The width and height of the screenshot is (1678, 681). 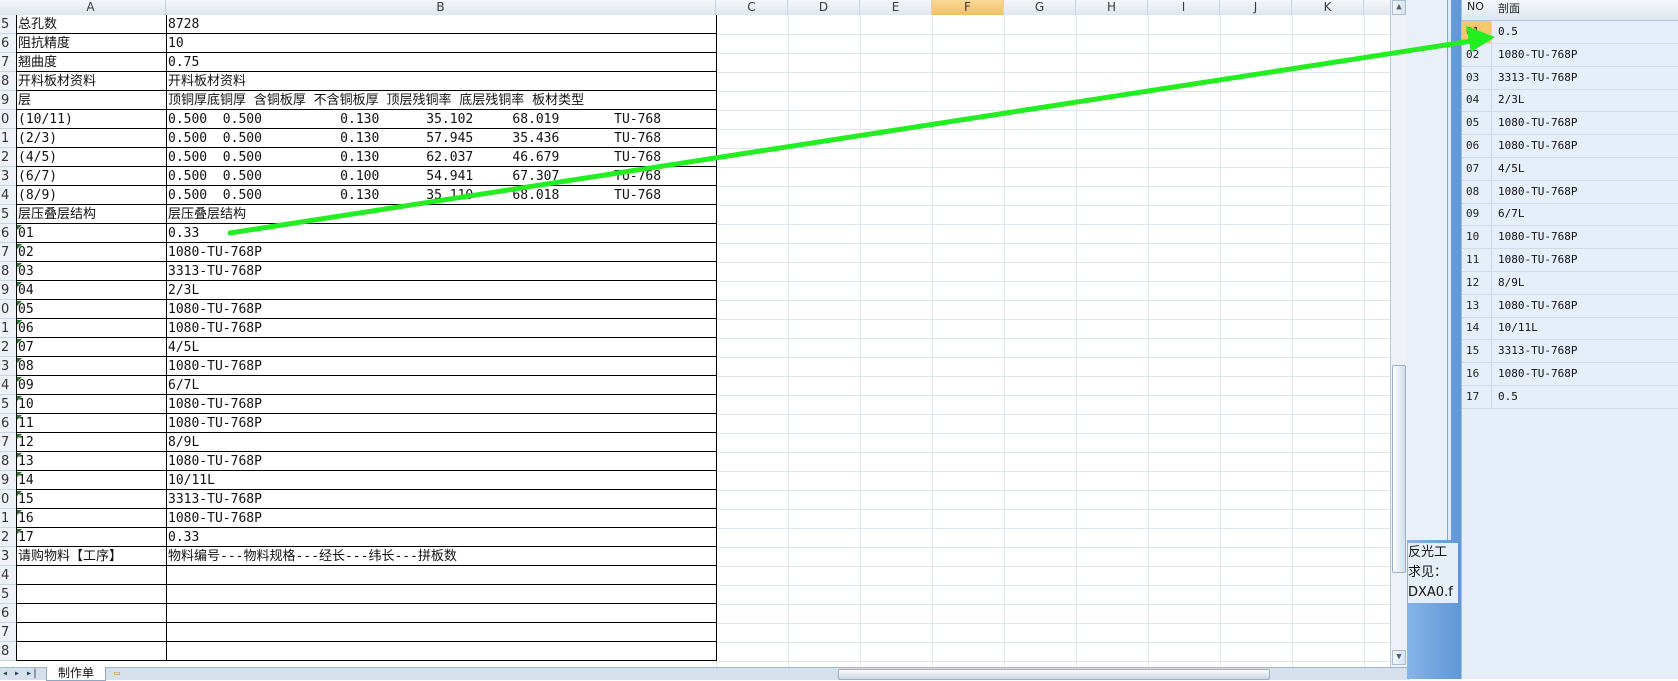 I want to click on column-header-b: B, so click(x=441, y=7).